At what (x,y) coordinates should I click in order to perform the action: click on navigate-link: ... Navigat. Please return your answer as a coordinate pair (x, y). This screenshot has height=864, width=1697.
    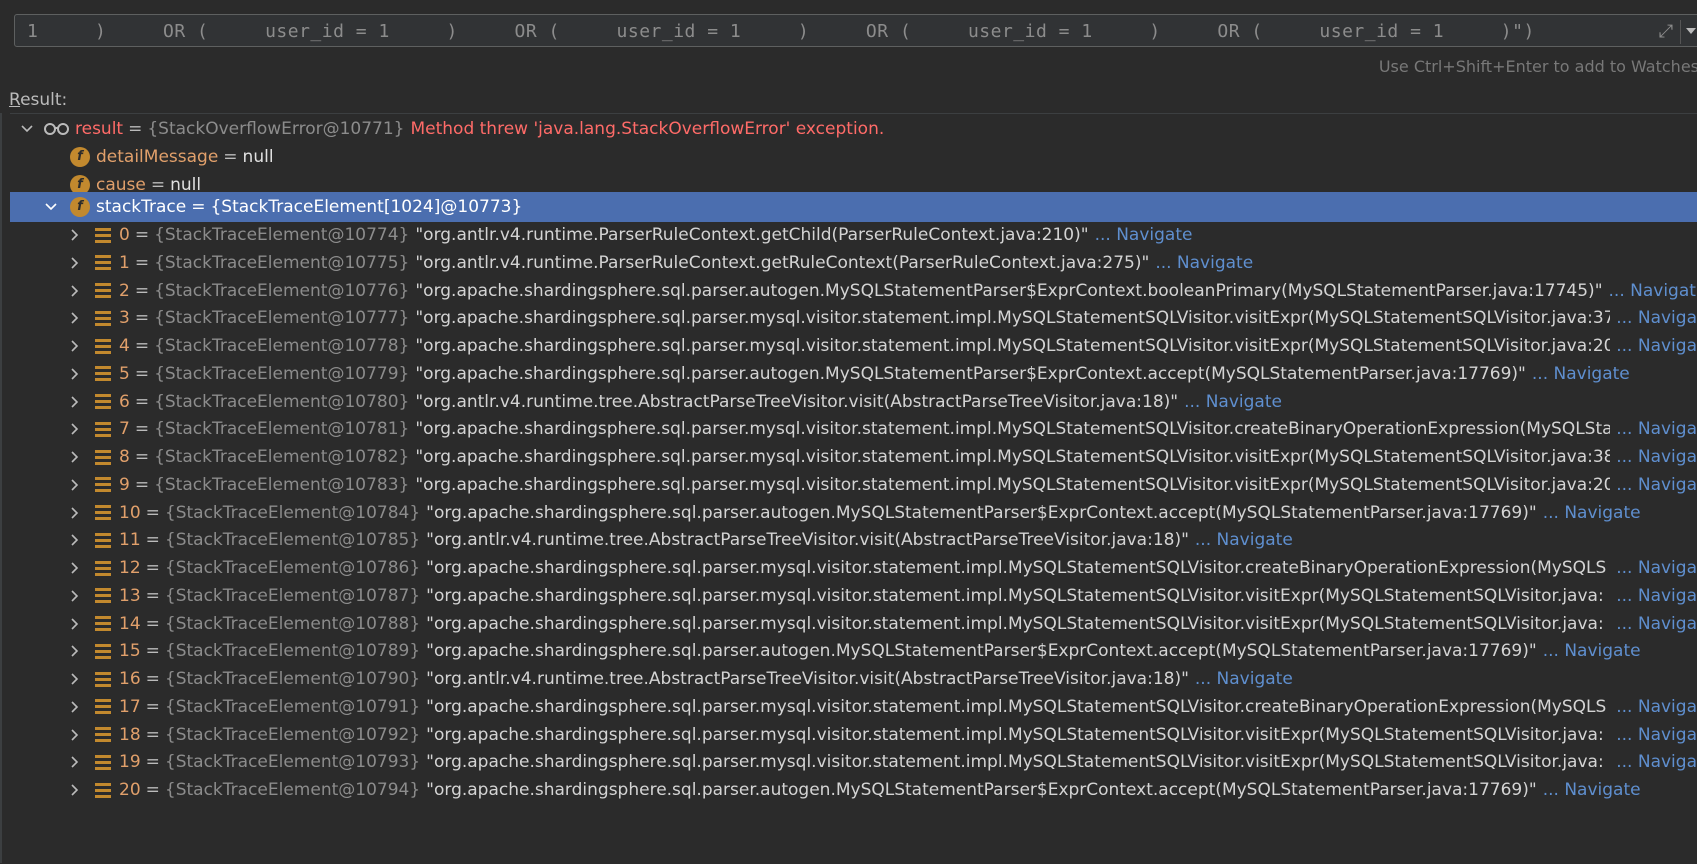
    Looking at the image, I should click on (1652, 291).